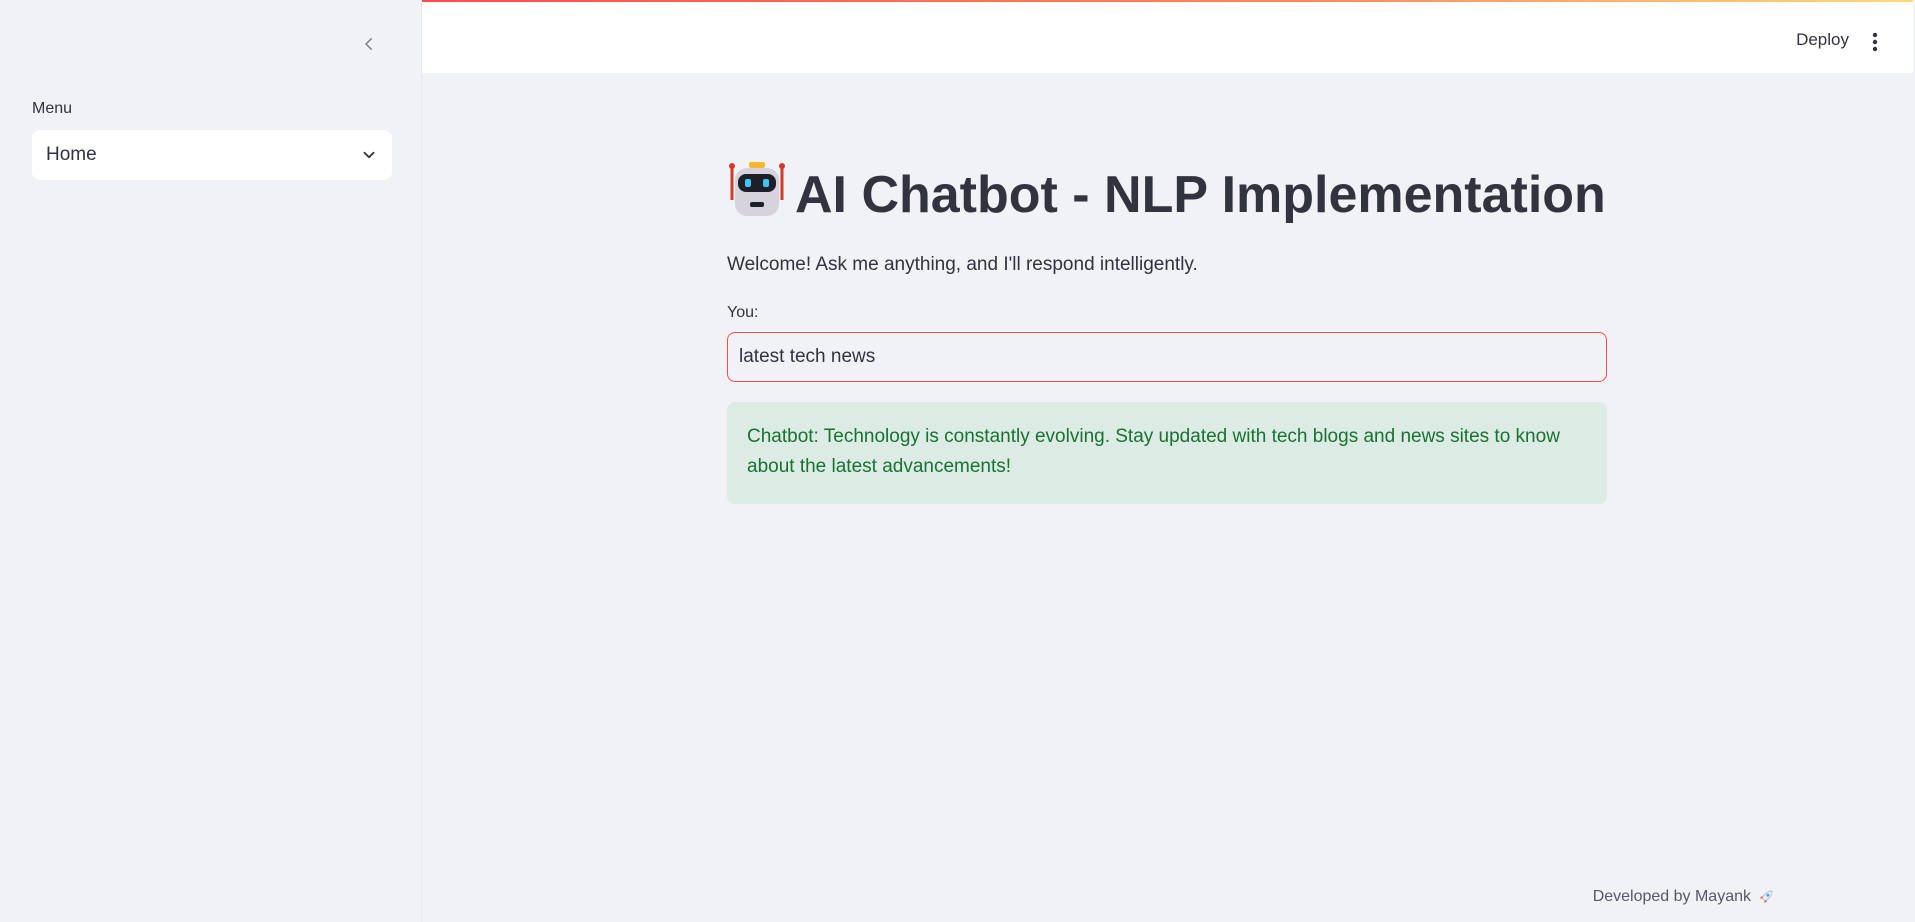 The width and height of the screenshot is (1915, 922). Describe the element at coordinates (1766, 896) in the screenshot. I see `rocket-icon` at that location.